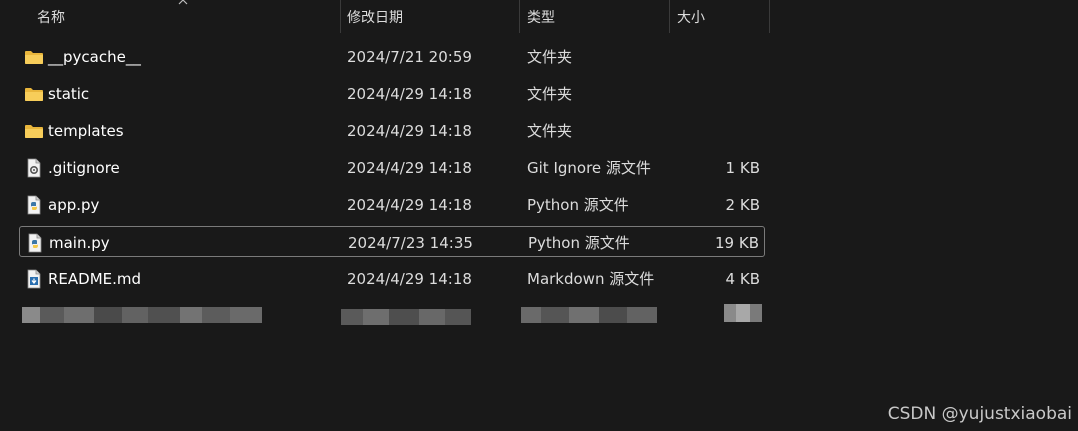 Image resolution: width=1078 pixels, height=431 pixels. Describe the element at coordinates (79, 242) in the screenshot. I see `file-name: main.py` at that location.